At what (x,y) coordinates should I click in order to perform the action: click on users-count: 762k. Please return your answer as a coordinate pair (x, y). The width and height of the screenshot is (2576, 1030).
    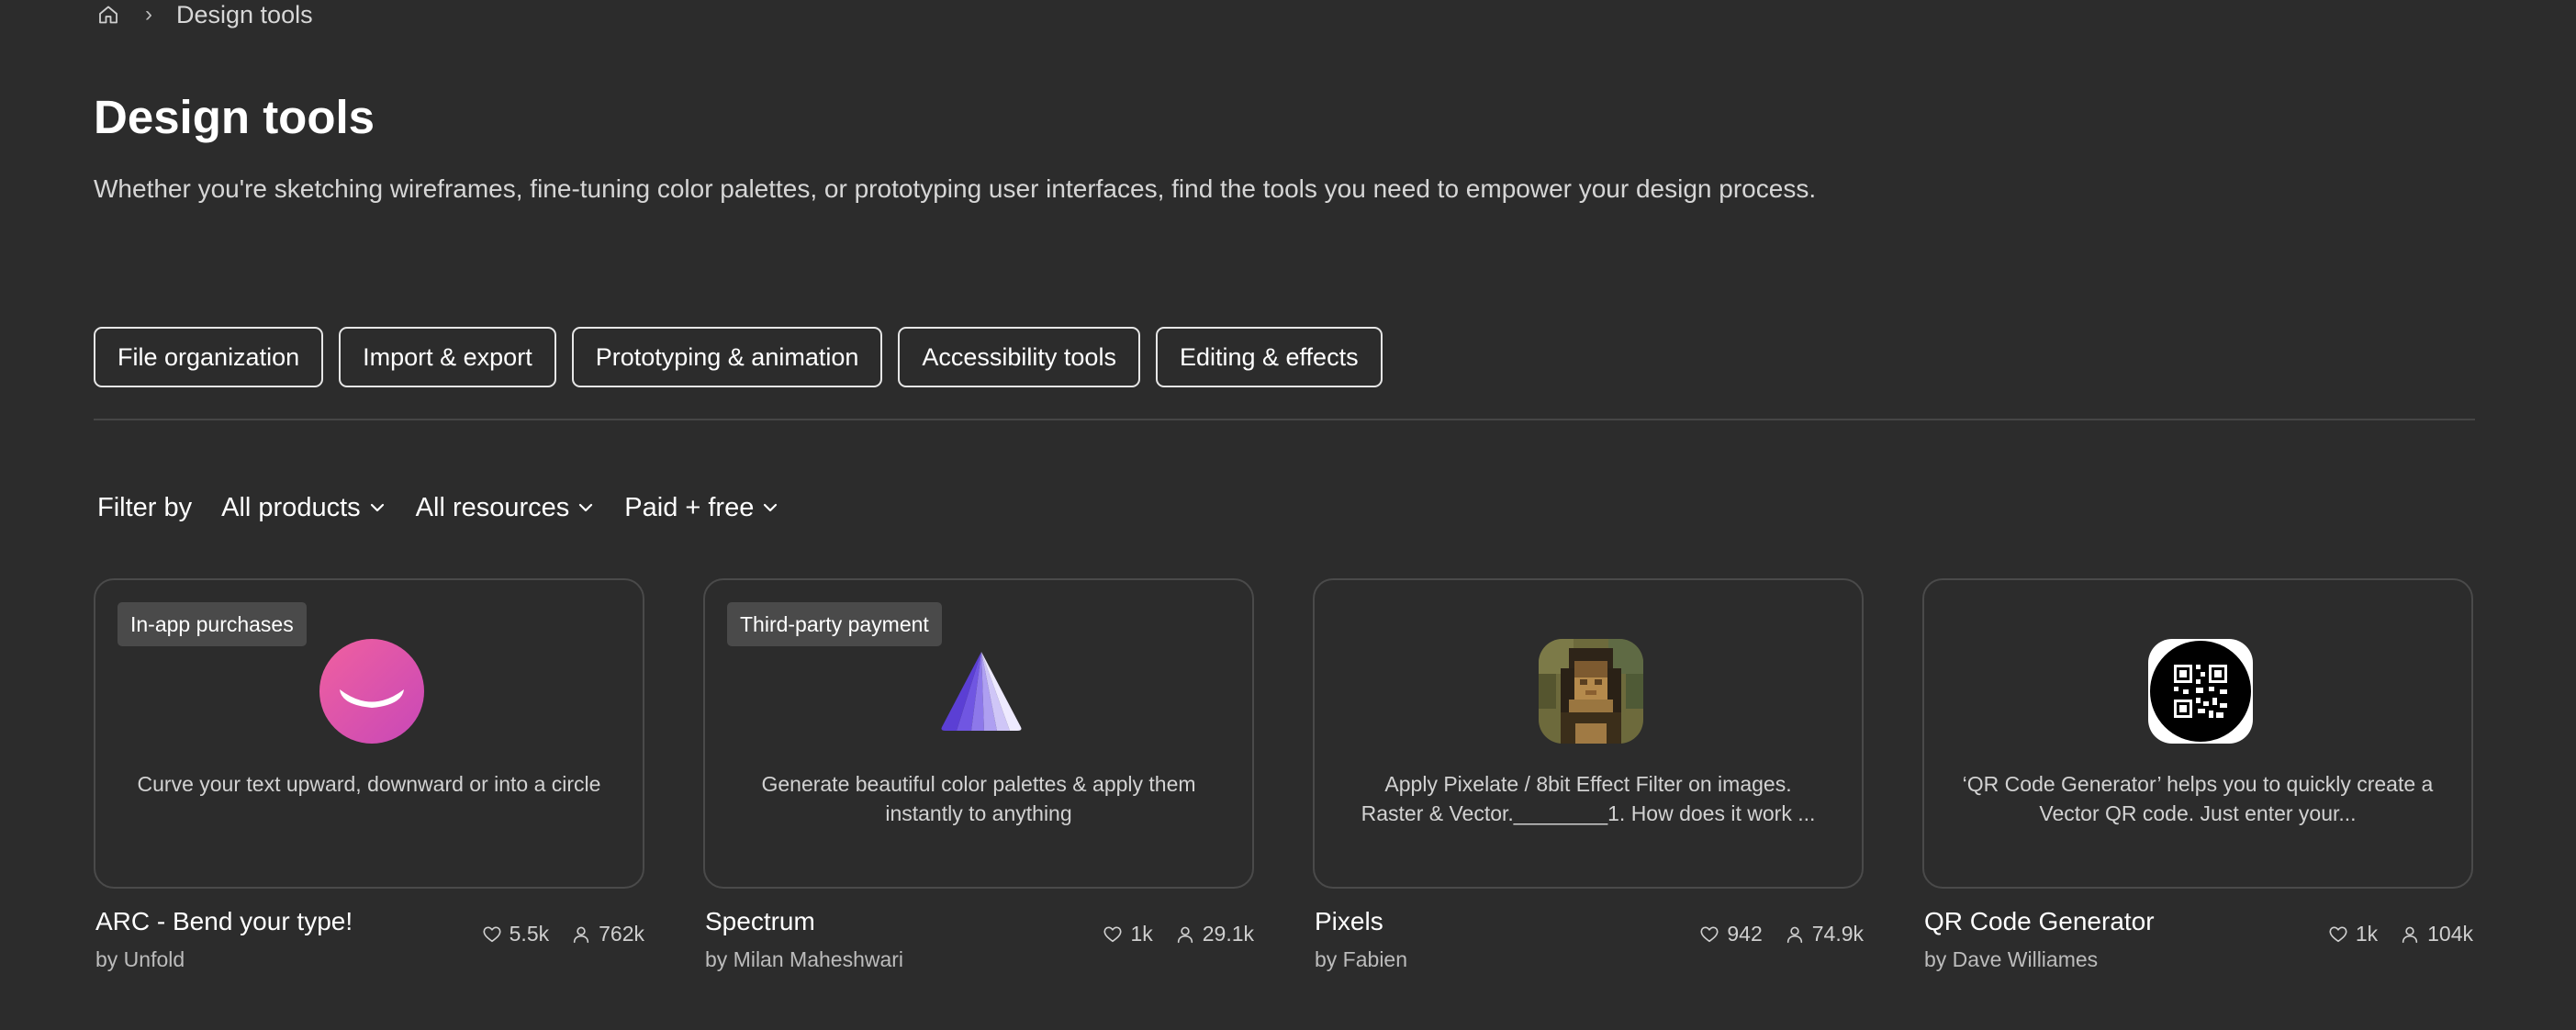
    Looking at the image, I should click on (621, 934).